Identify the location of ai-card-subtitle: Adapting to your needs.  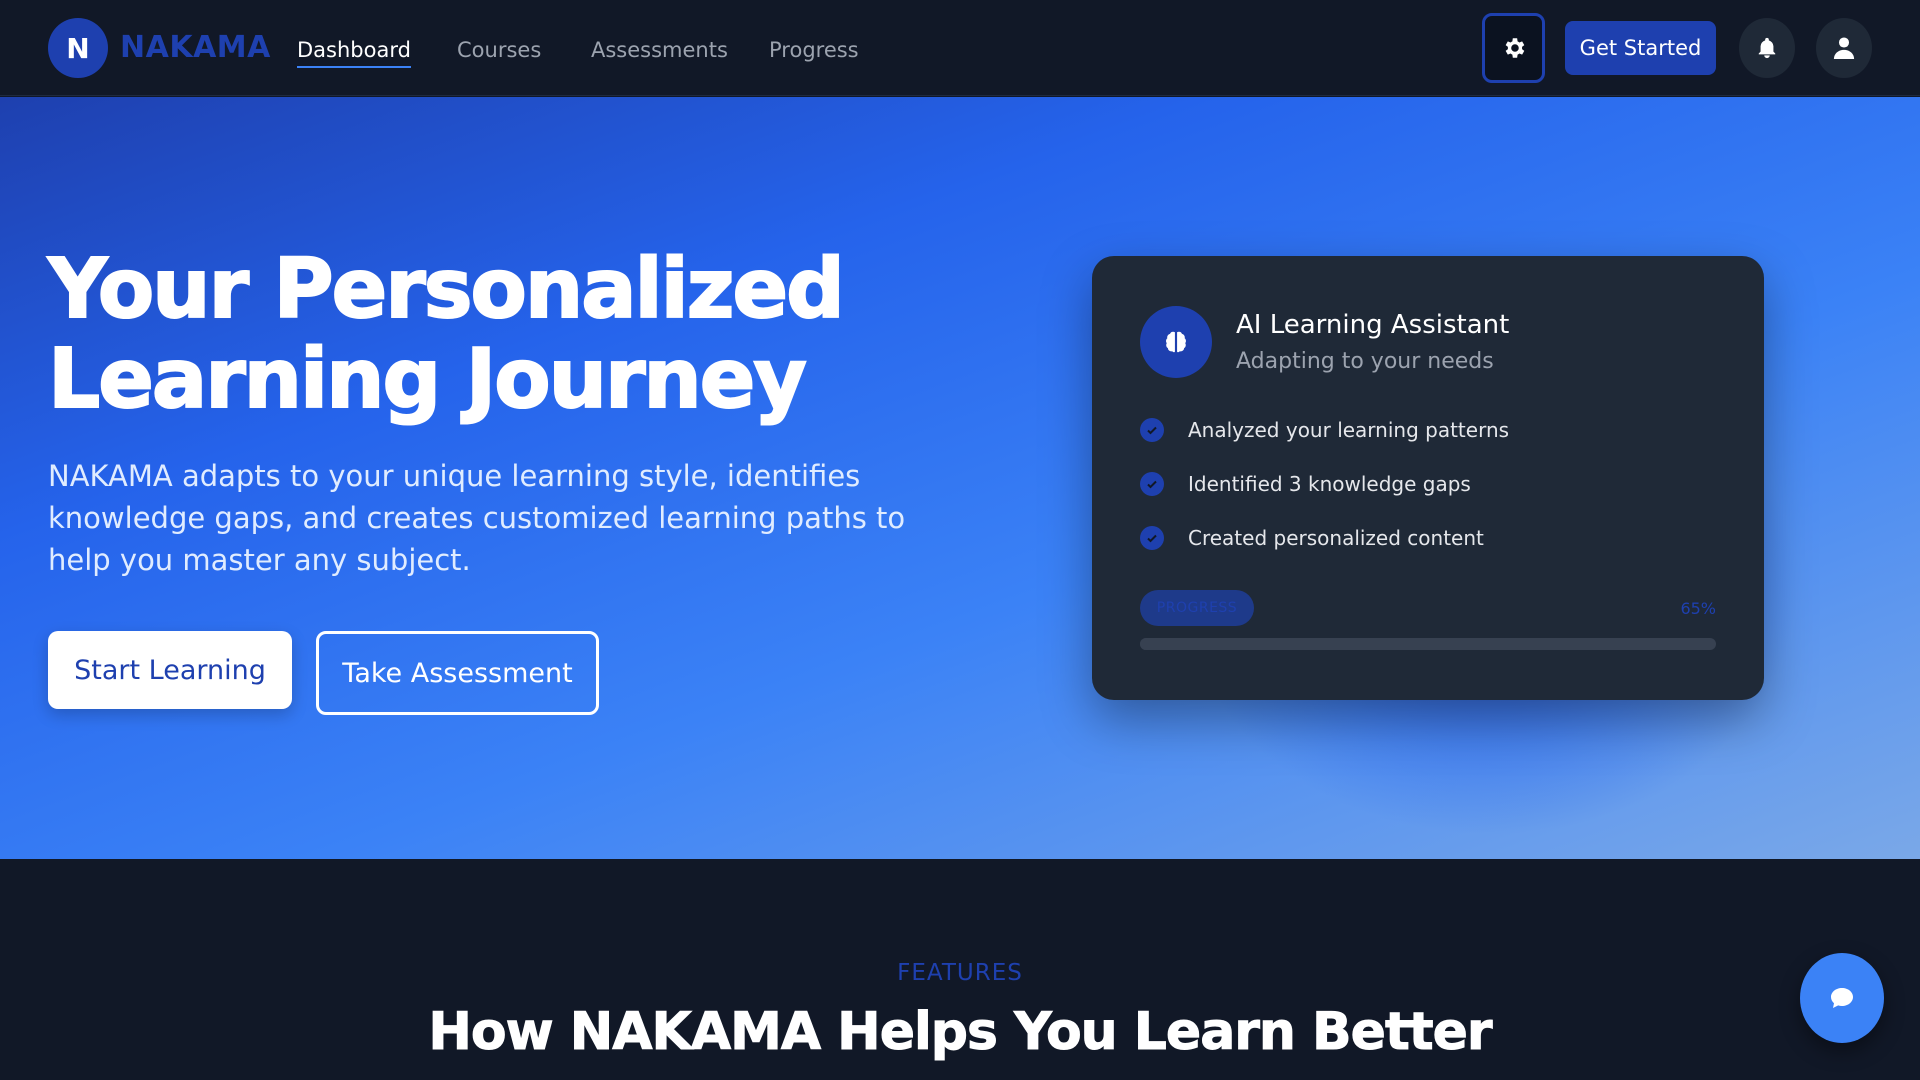
(1365, 361).